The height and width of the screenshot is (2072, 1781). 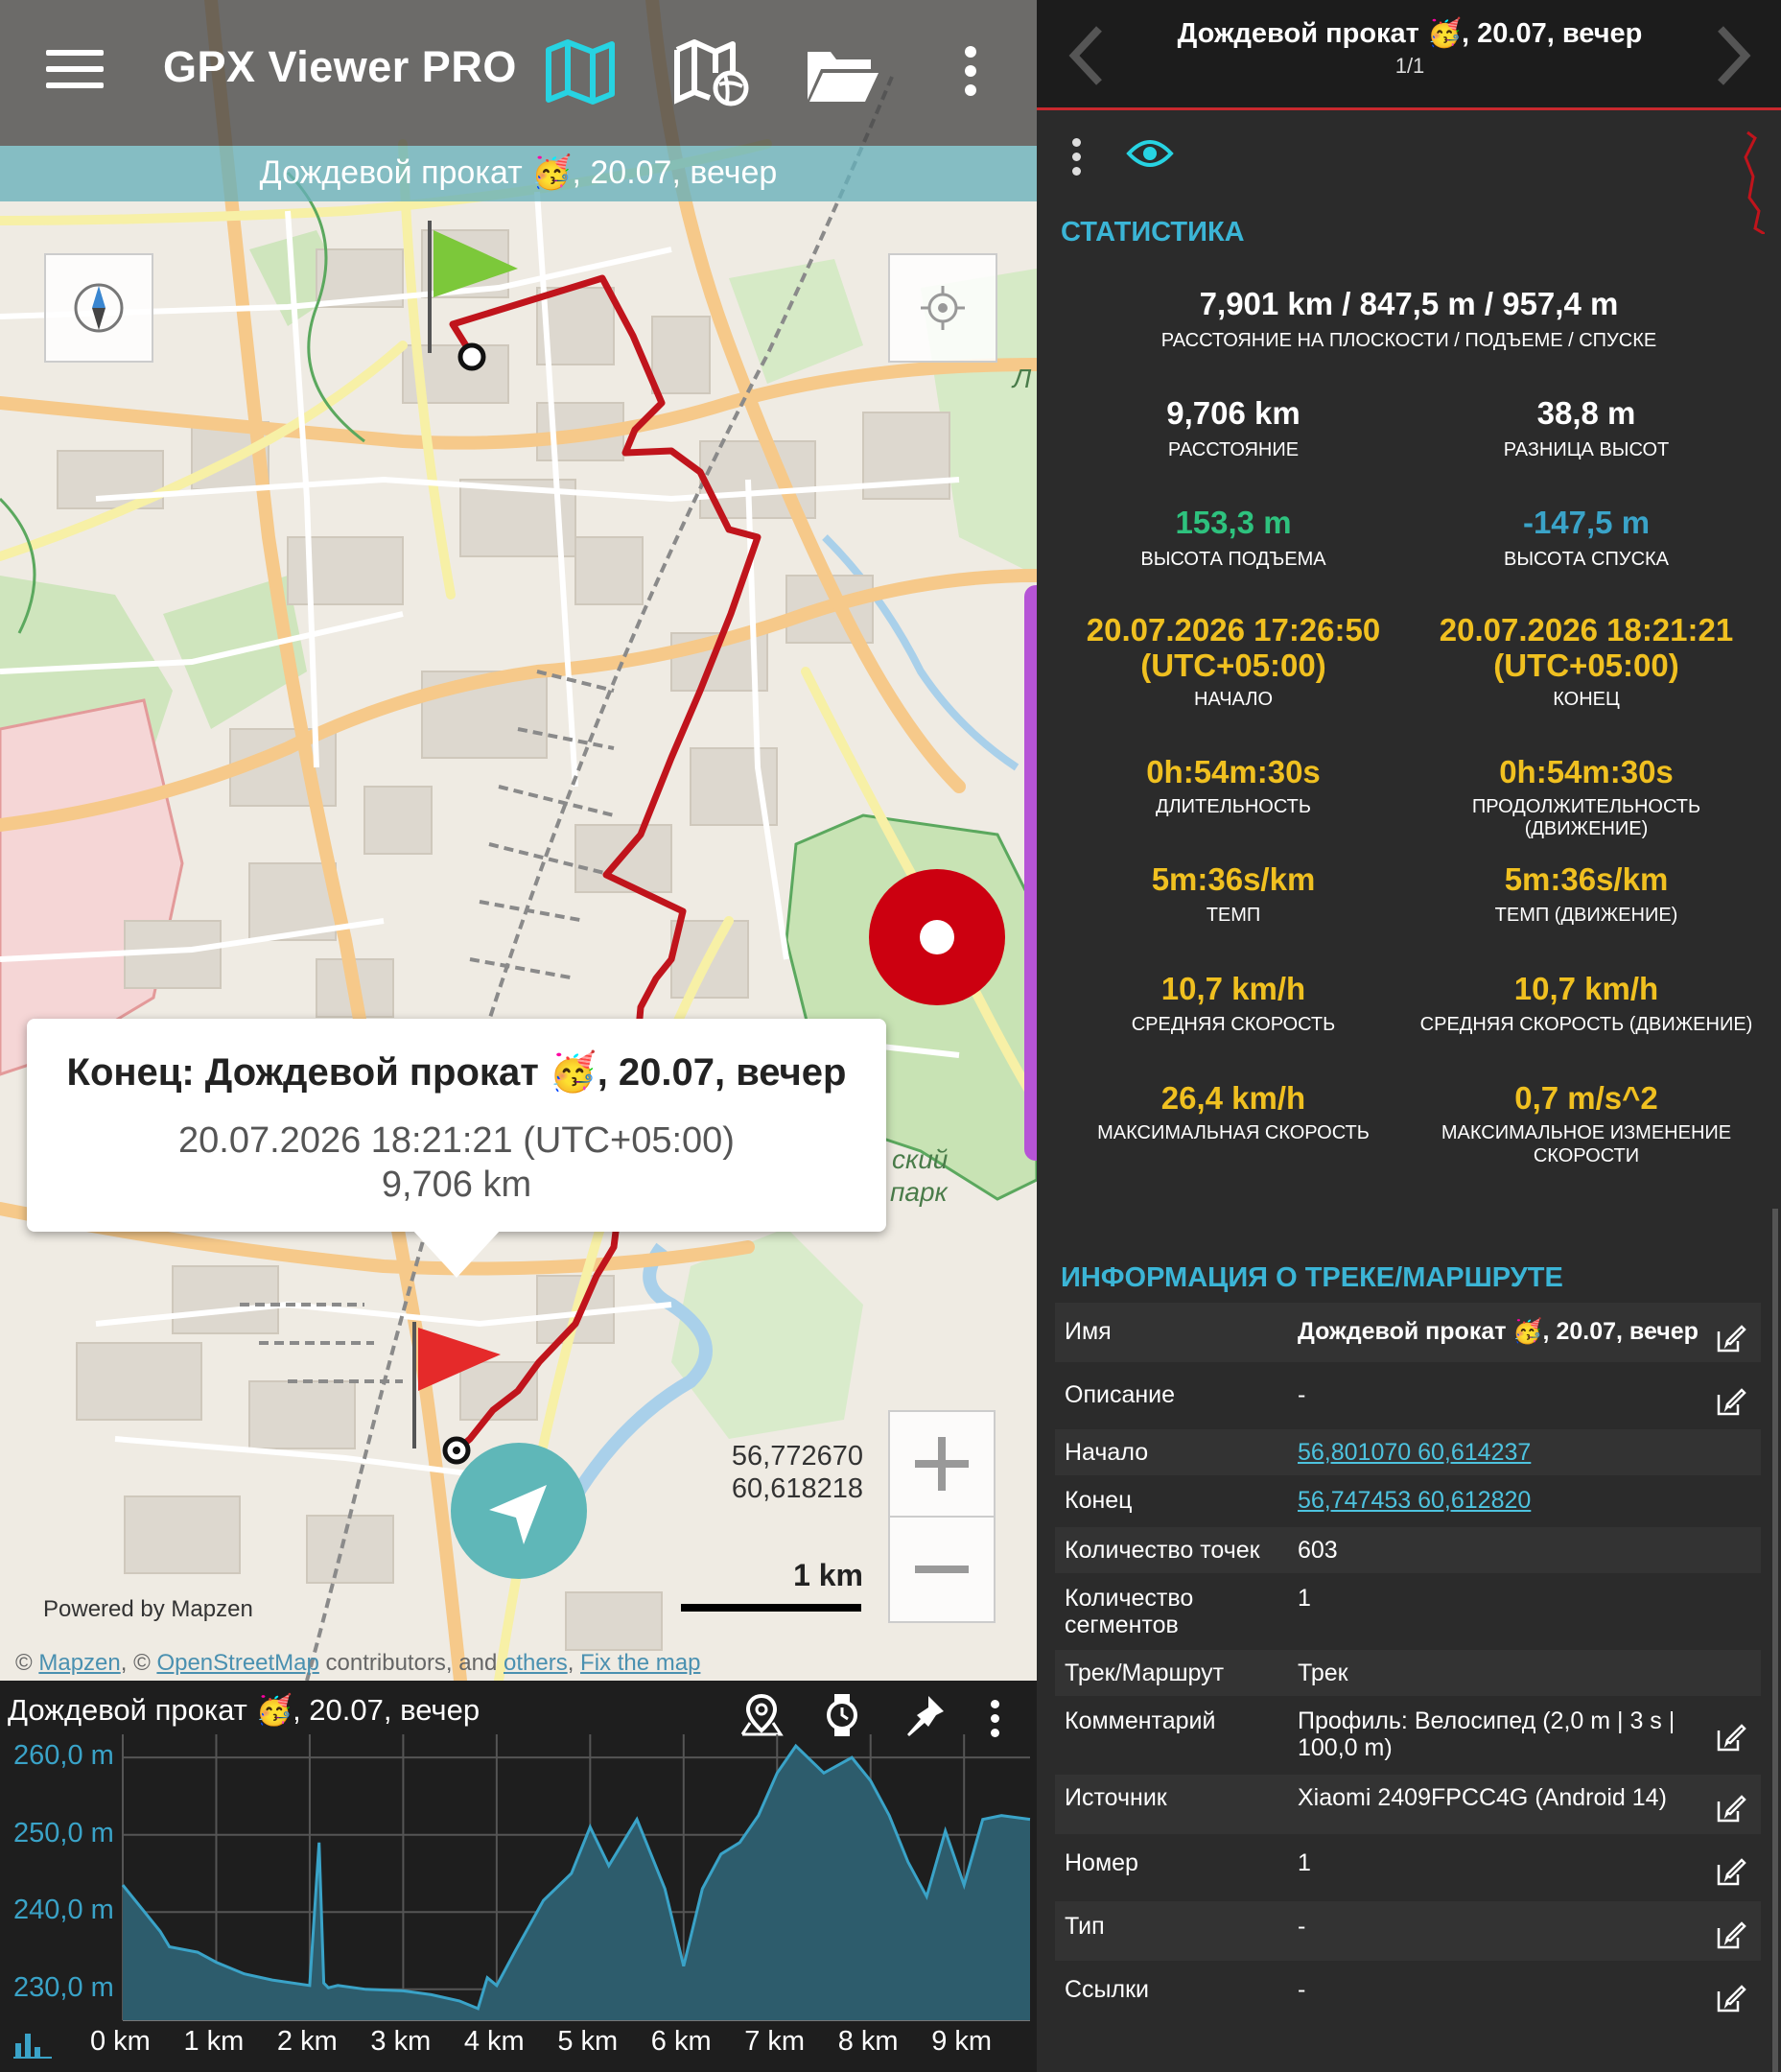 I want to click on attribution-mid: contributors, and, so click(x=411, y=1663).